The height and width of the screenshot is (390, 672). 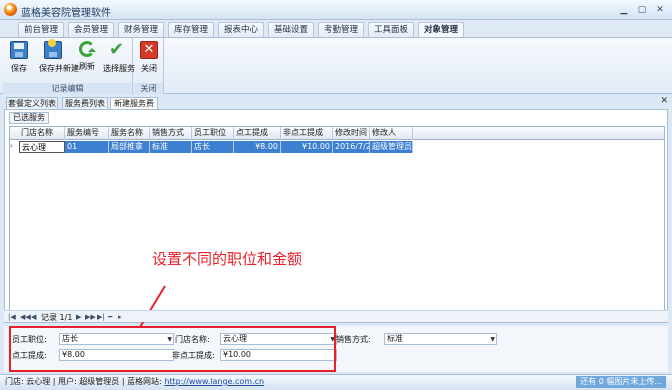 What do you see at coordinates (12, 317) in the screenshot?
I see `first-record-icon: |◀` at bounding box center [12, 317].